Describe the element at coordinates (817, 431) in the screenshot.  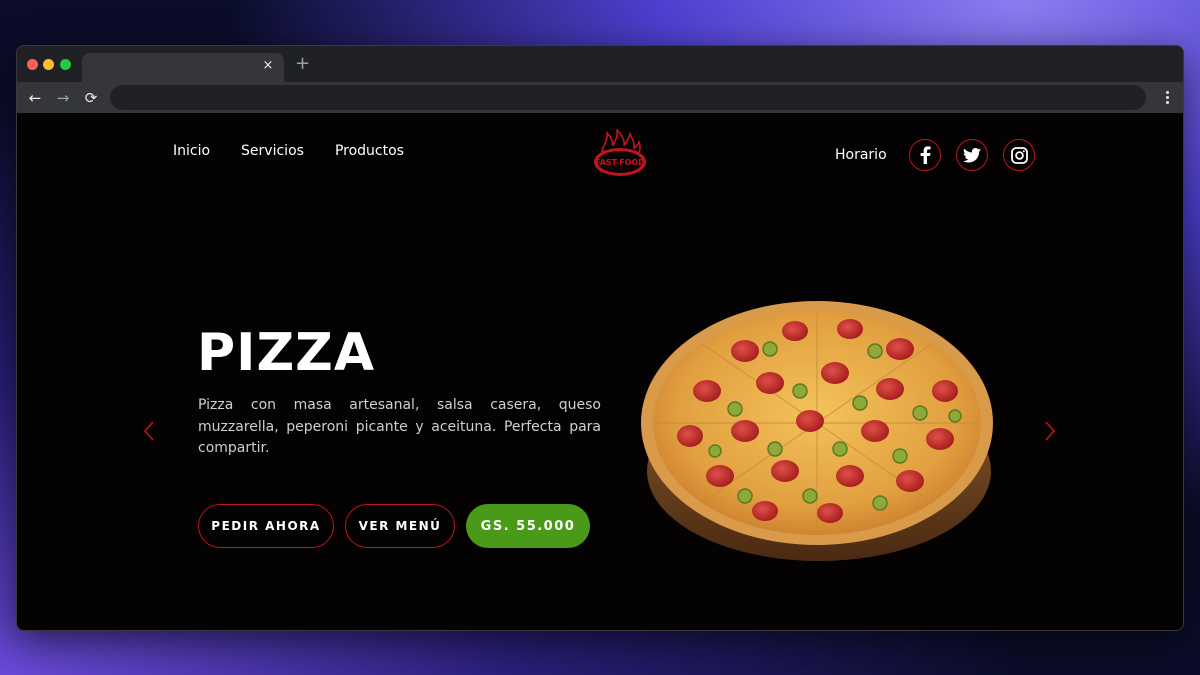
I see `pizza-image` at that location.